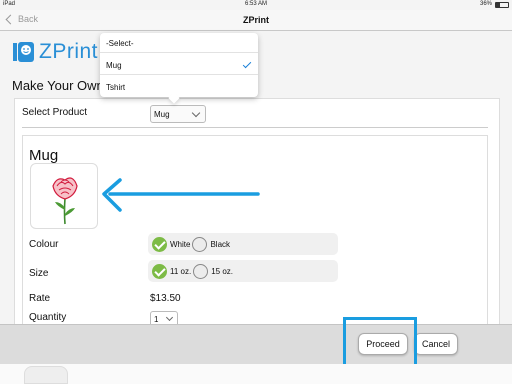 This screenshot has width=512, height=384. I want to click on option-label: Black, so click(220, 244).